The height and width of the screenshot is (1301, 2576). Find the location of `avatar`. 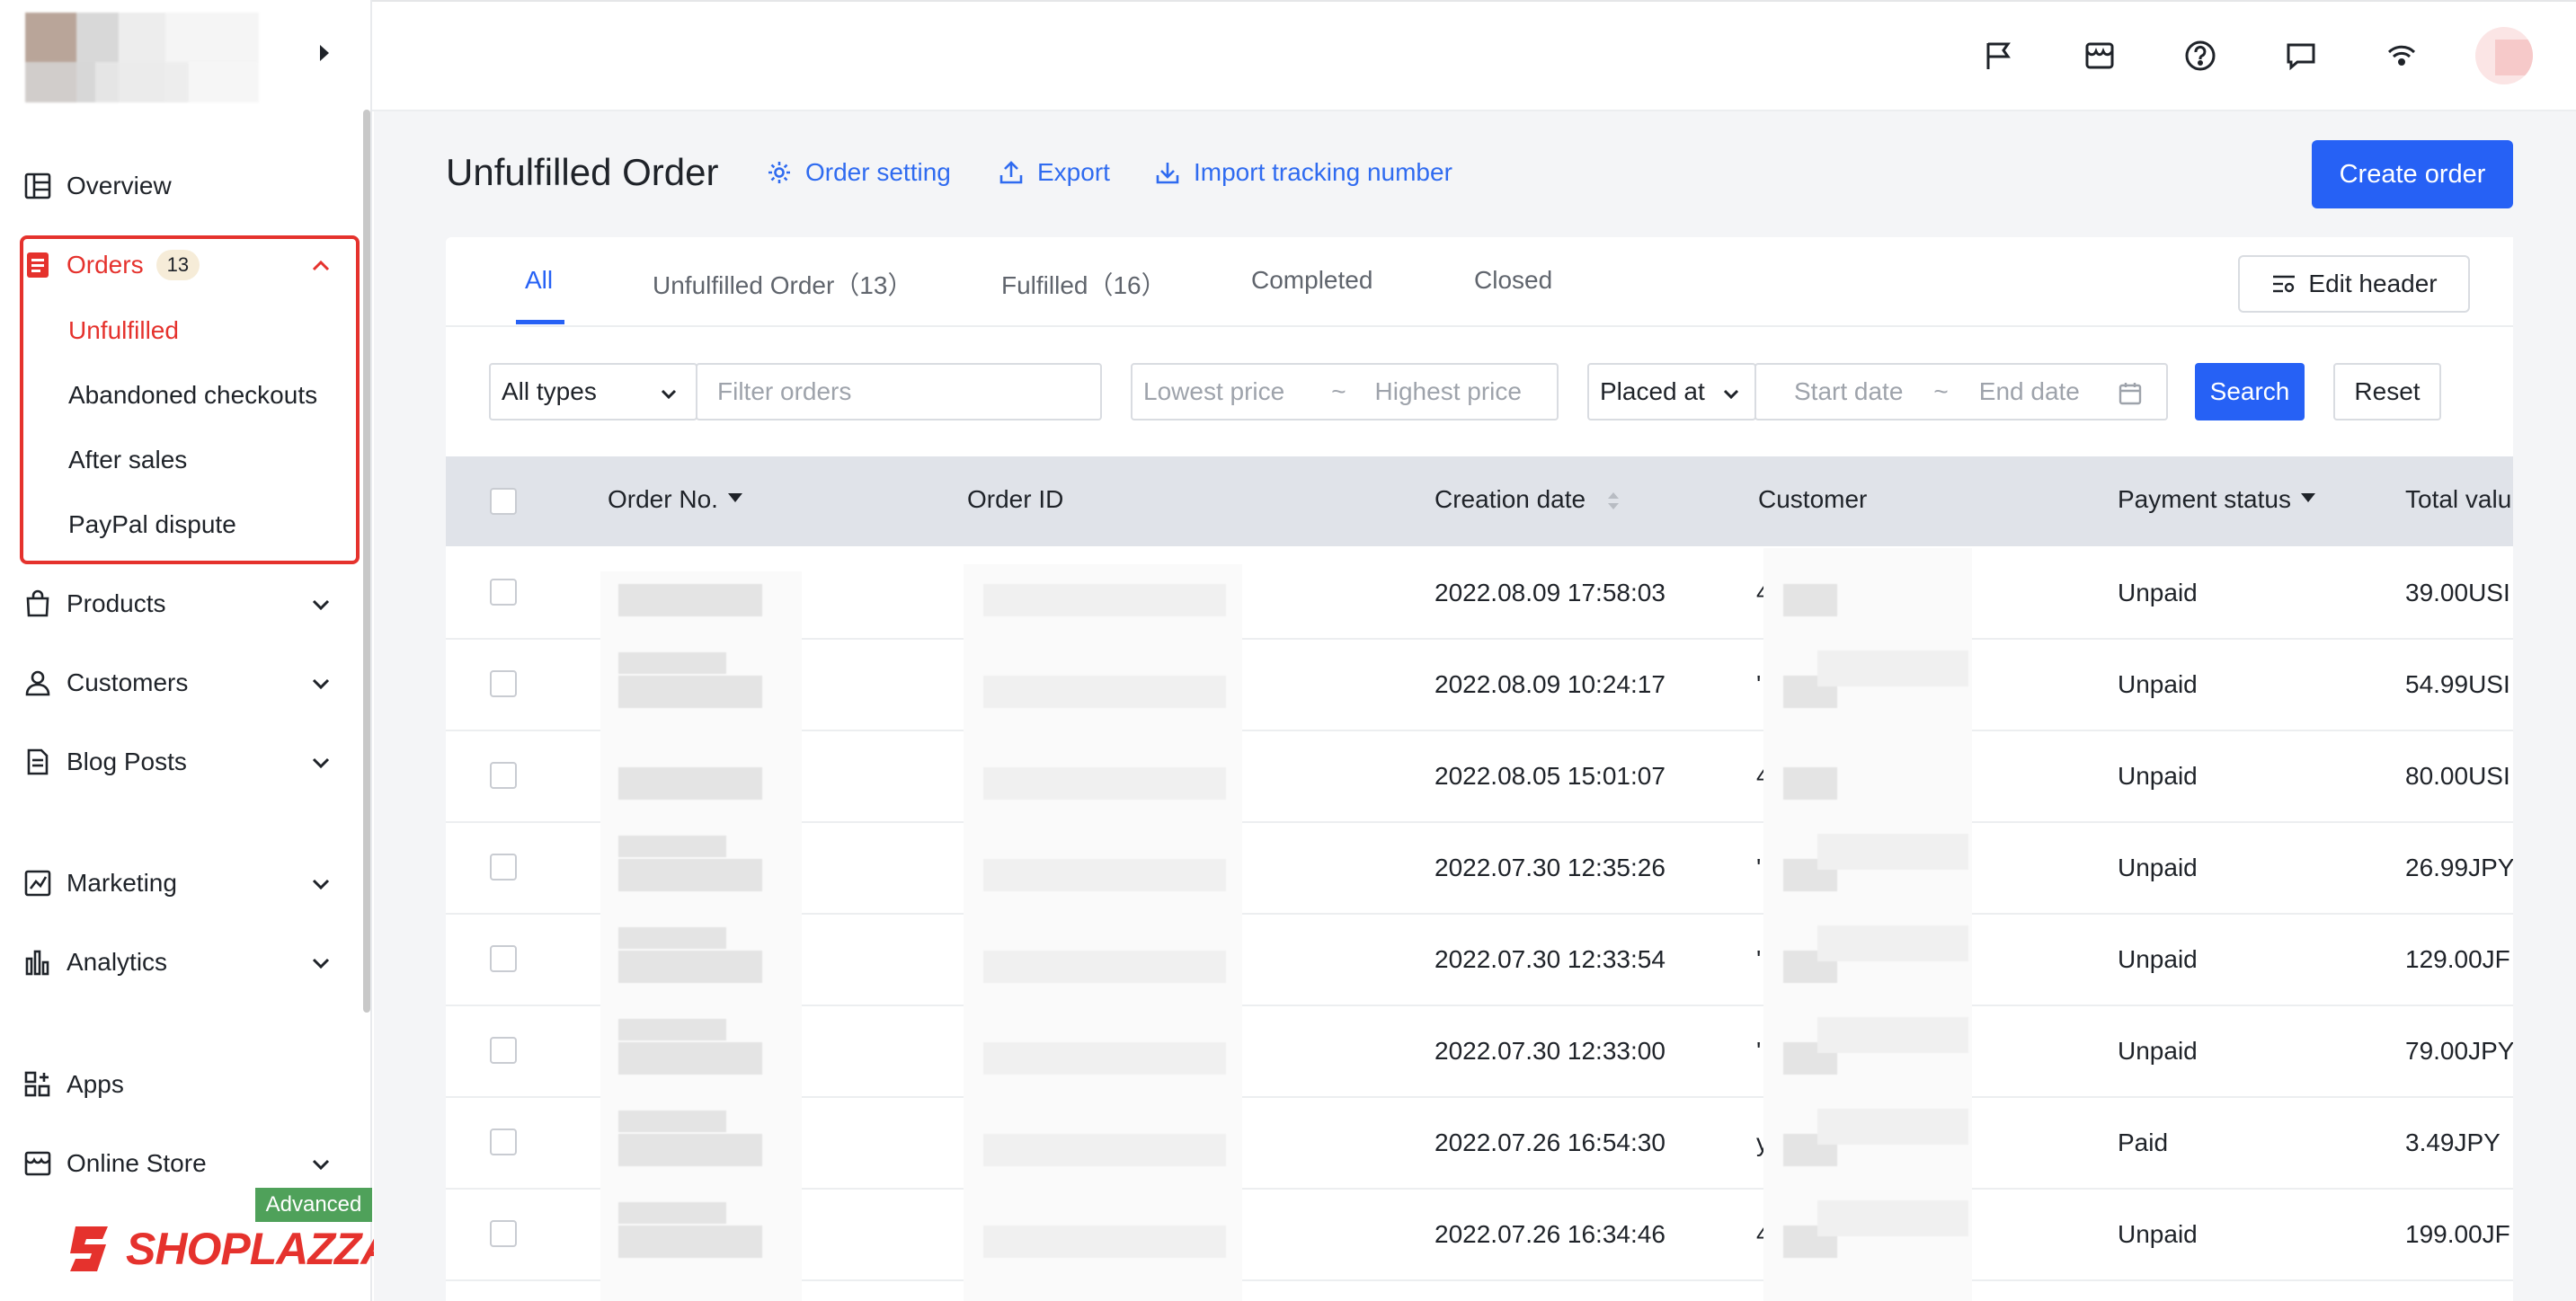

avatar is located at coordinates (2504, 55).